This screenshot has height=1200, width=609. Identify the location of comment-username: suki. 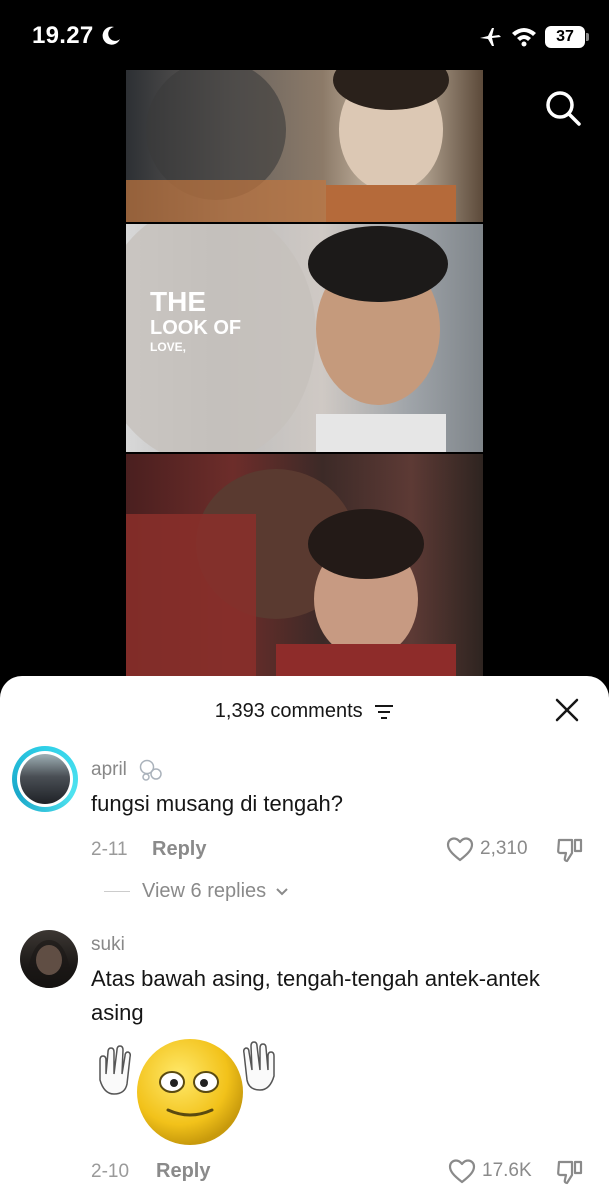
(108, 945).